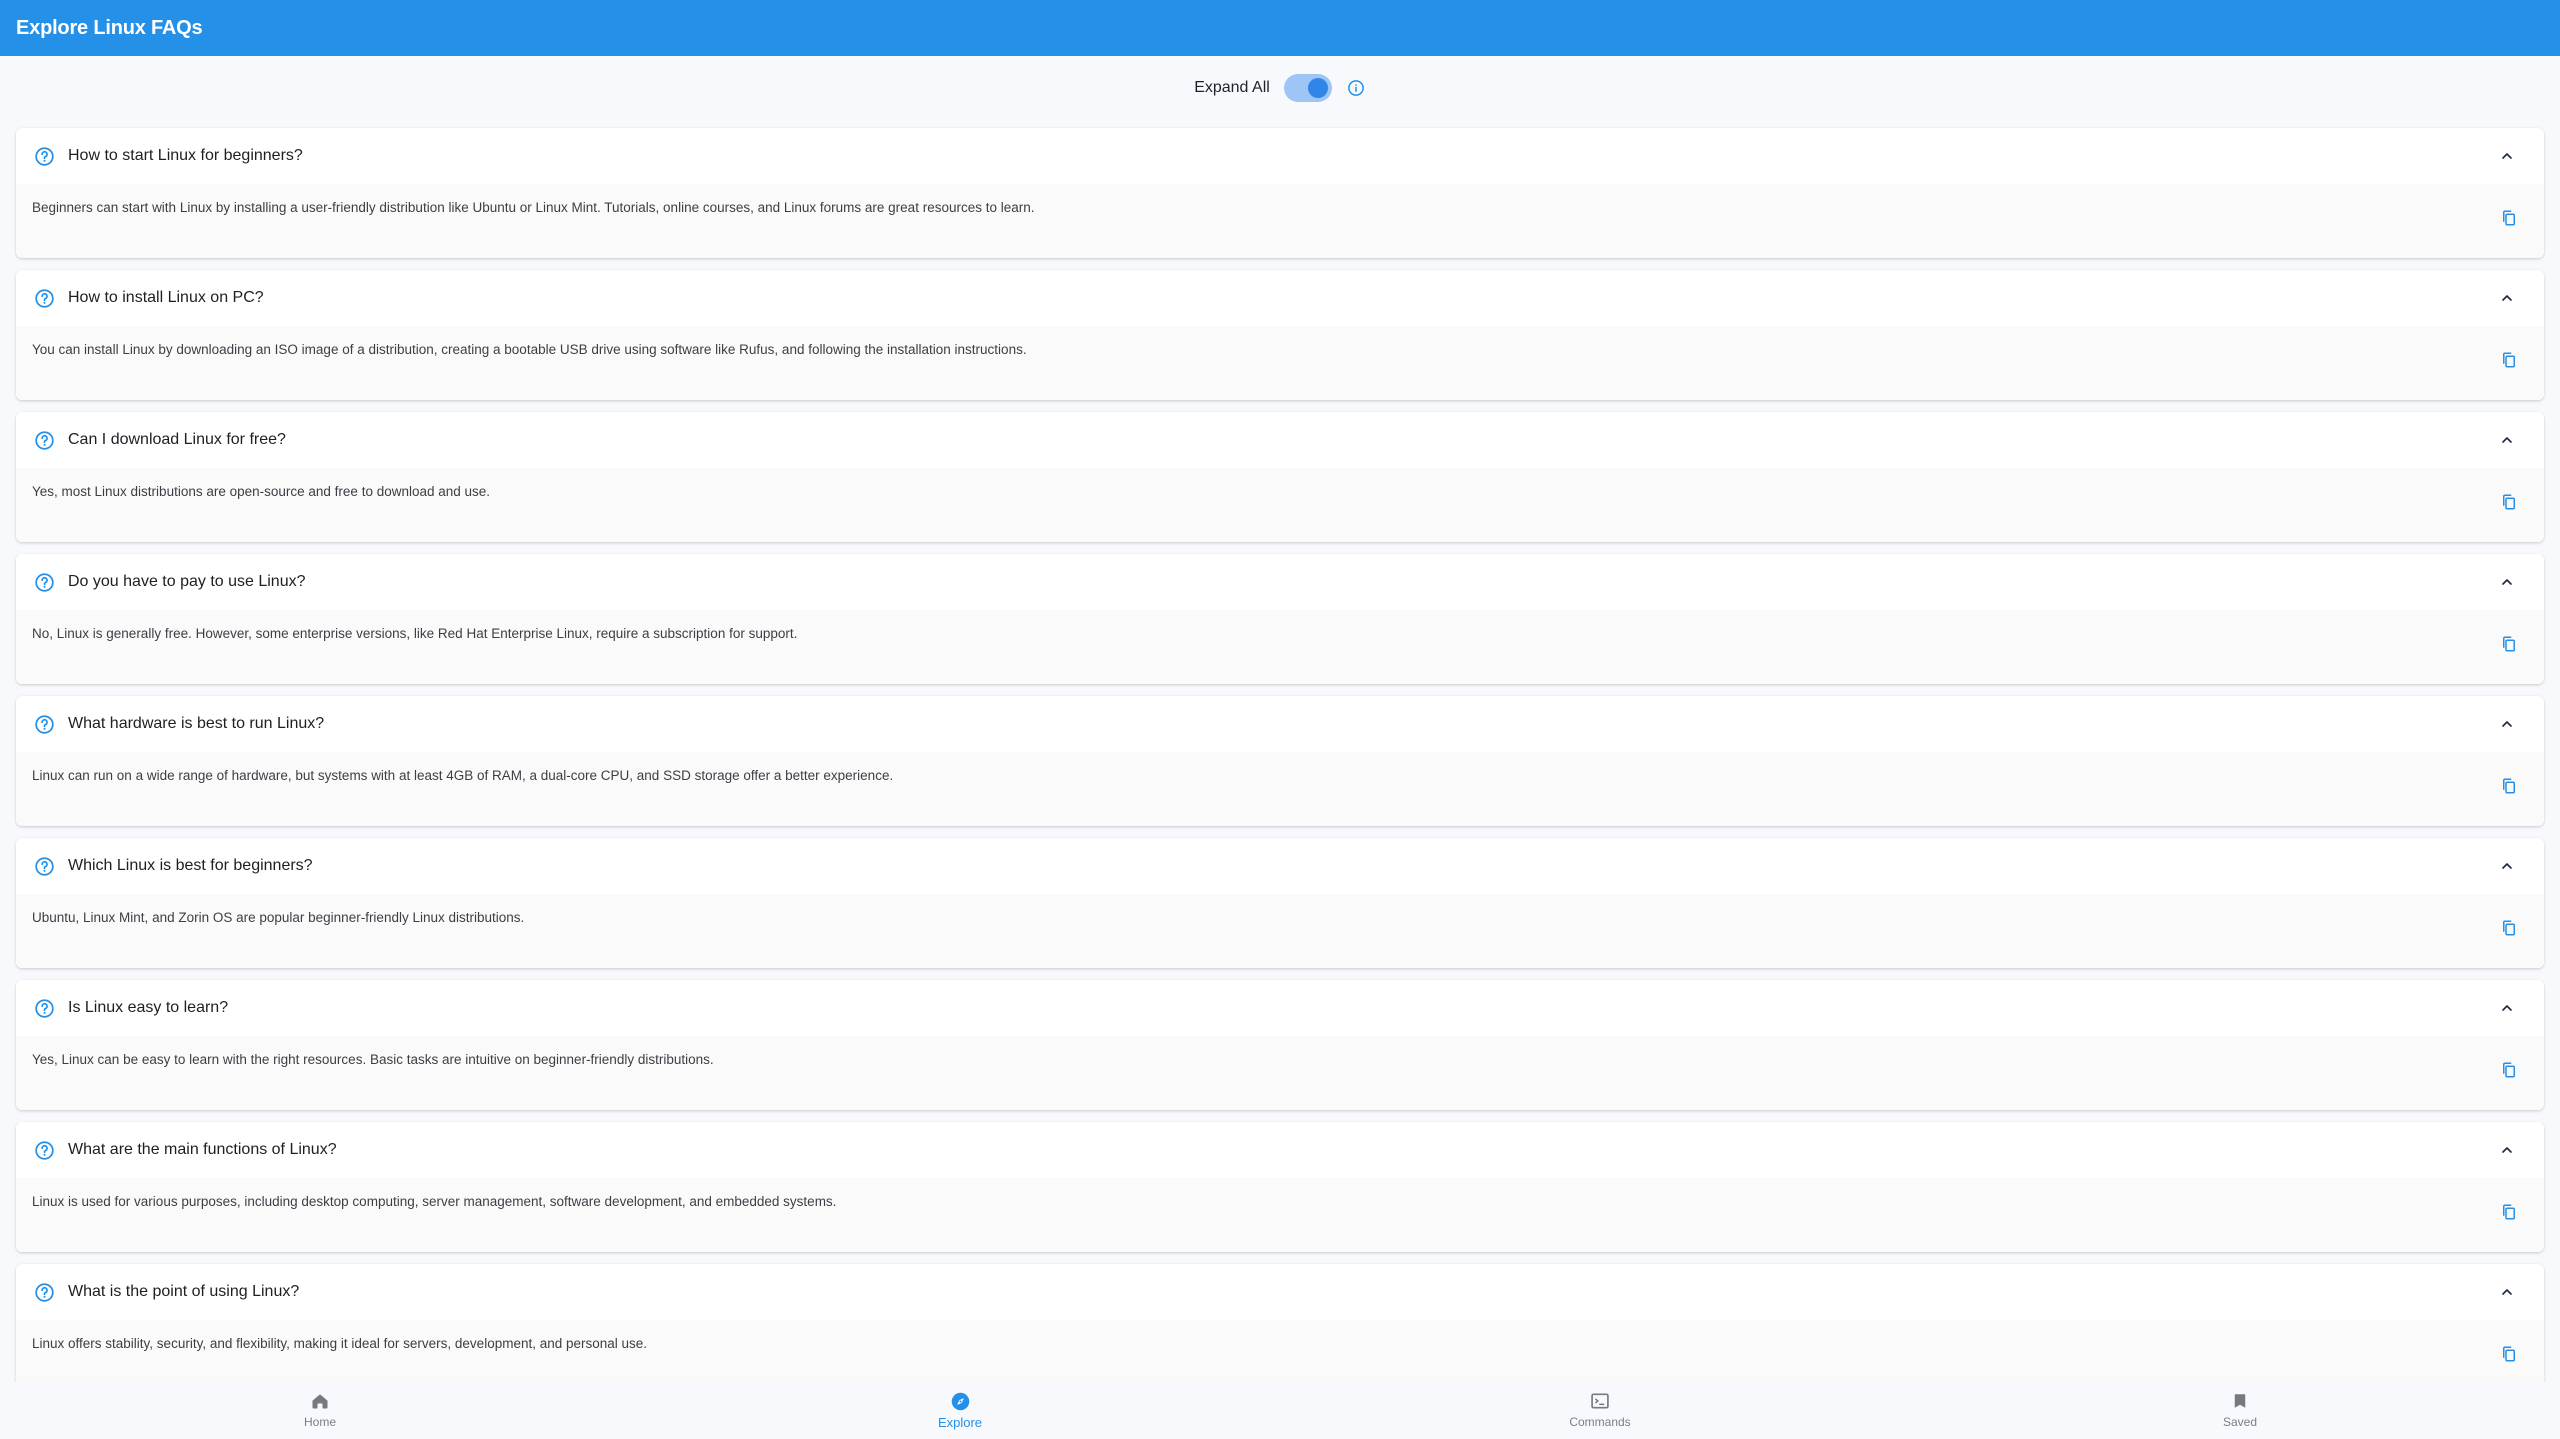 This screenshot has width=2560, height=1439. What do you see at coordinates (2240, 1401) in the screenshot?
I see `bookmark-icon` at bounding box center [2240, 1401].